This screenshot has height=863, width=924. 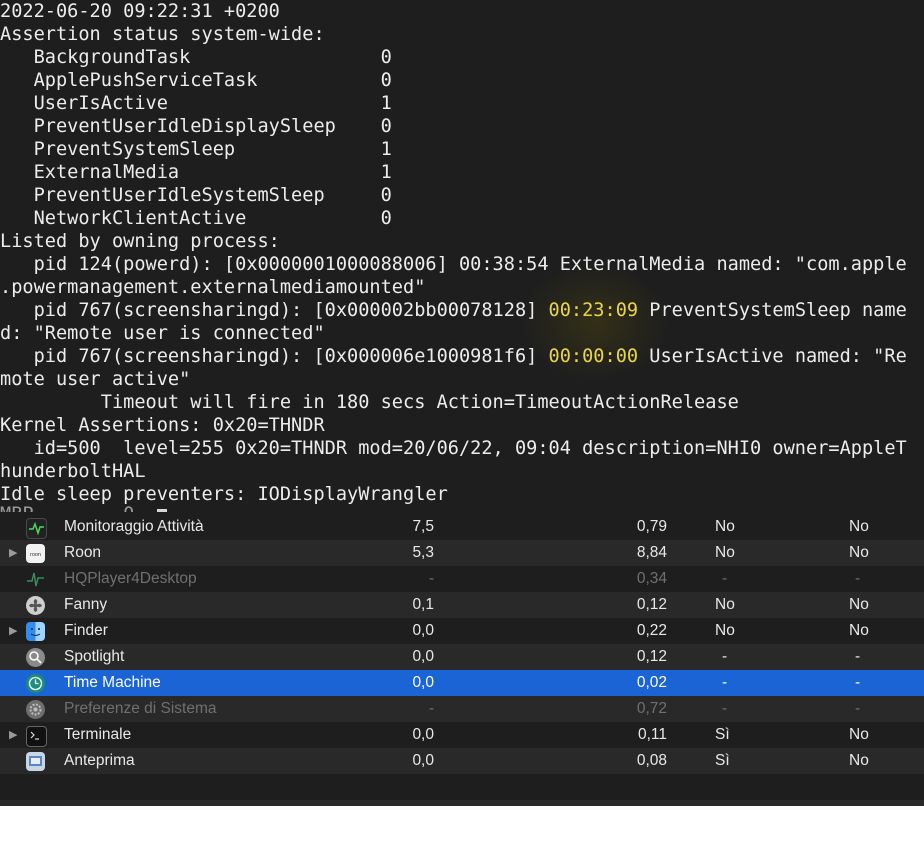 What do you see at coordinates (36, 528) in the screenshot?
I see `activity-monitor-icon` at bounding box center [36, 528].